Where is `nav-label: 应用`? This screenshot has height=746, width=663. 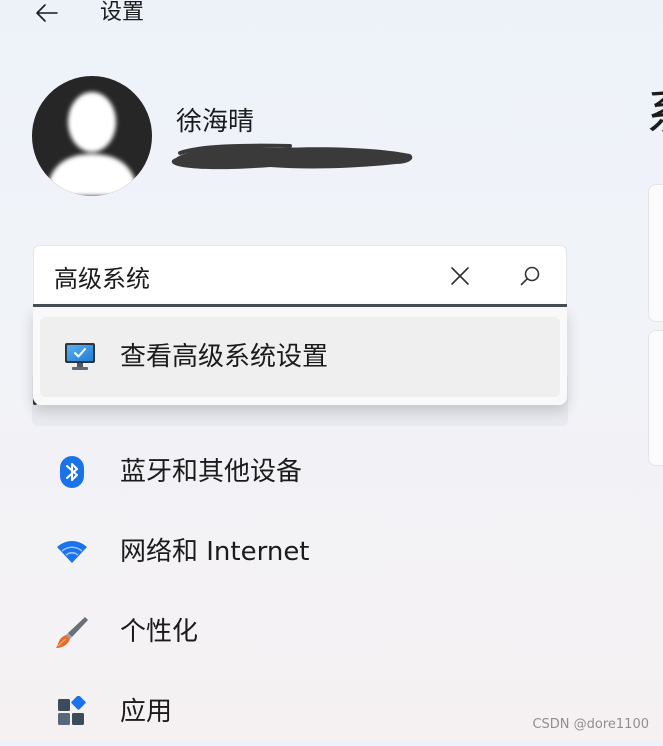
nav-label: 应用 is located at coordinates (146, 712).